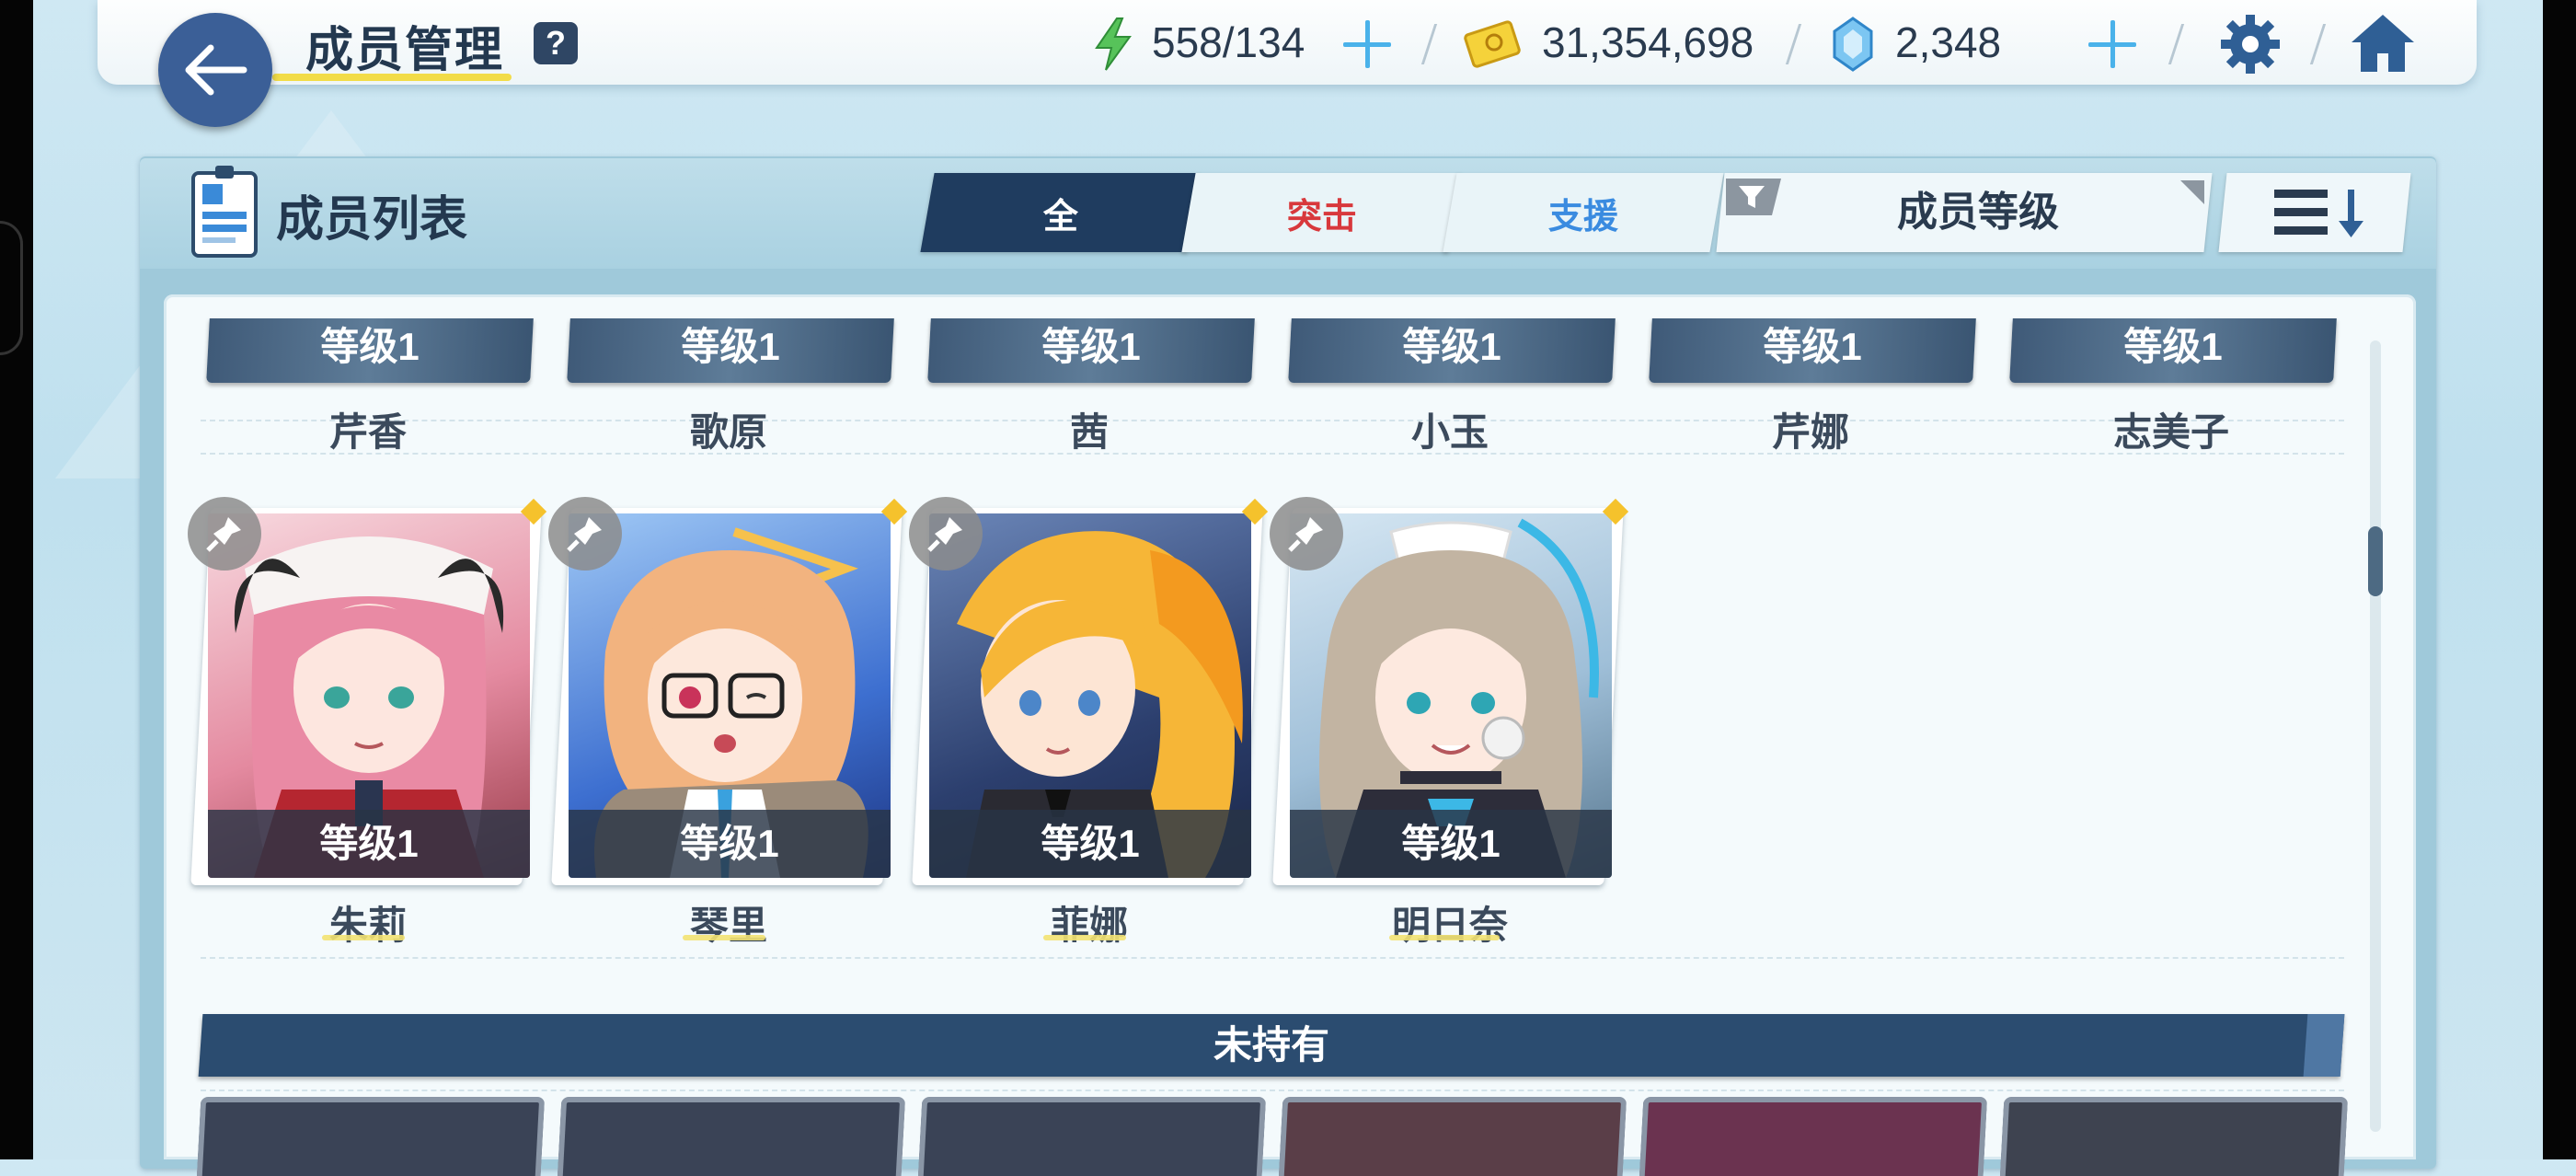 Image resolution: width=2576 pixels, height=1176 pixels. Describe the element at coordinates (1367, 44) in the screenshot. I see `add-energy-button` at that location.